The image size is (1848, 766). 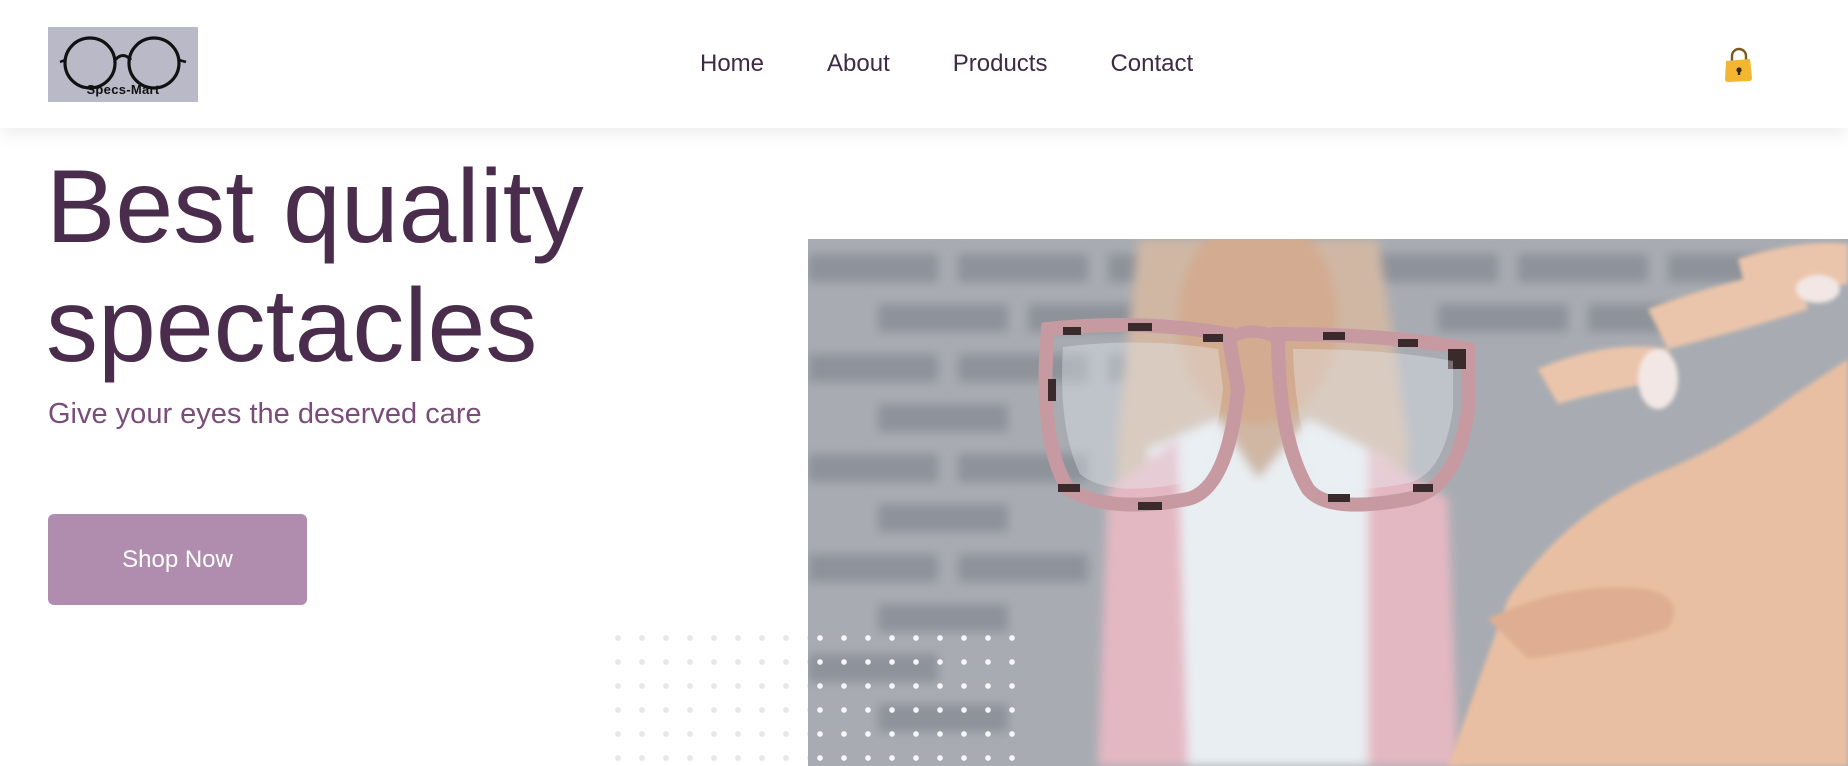 I want to click on nav-home: Home, so click(x=732, y=64).